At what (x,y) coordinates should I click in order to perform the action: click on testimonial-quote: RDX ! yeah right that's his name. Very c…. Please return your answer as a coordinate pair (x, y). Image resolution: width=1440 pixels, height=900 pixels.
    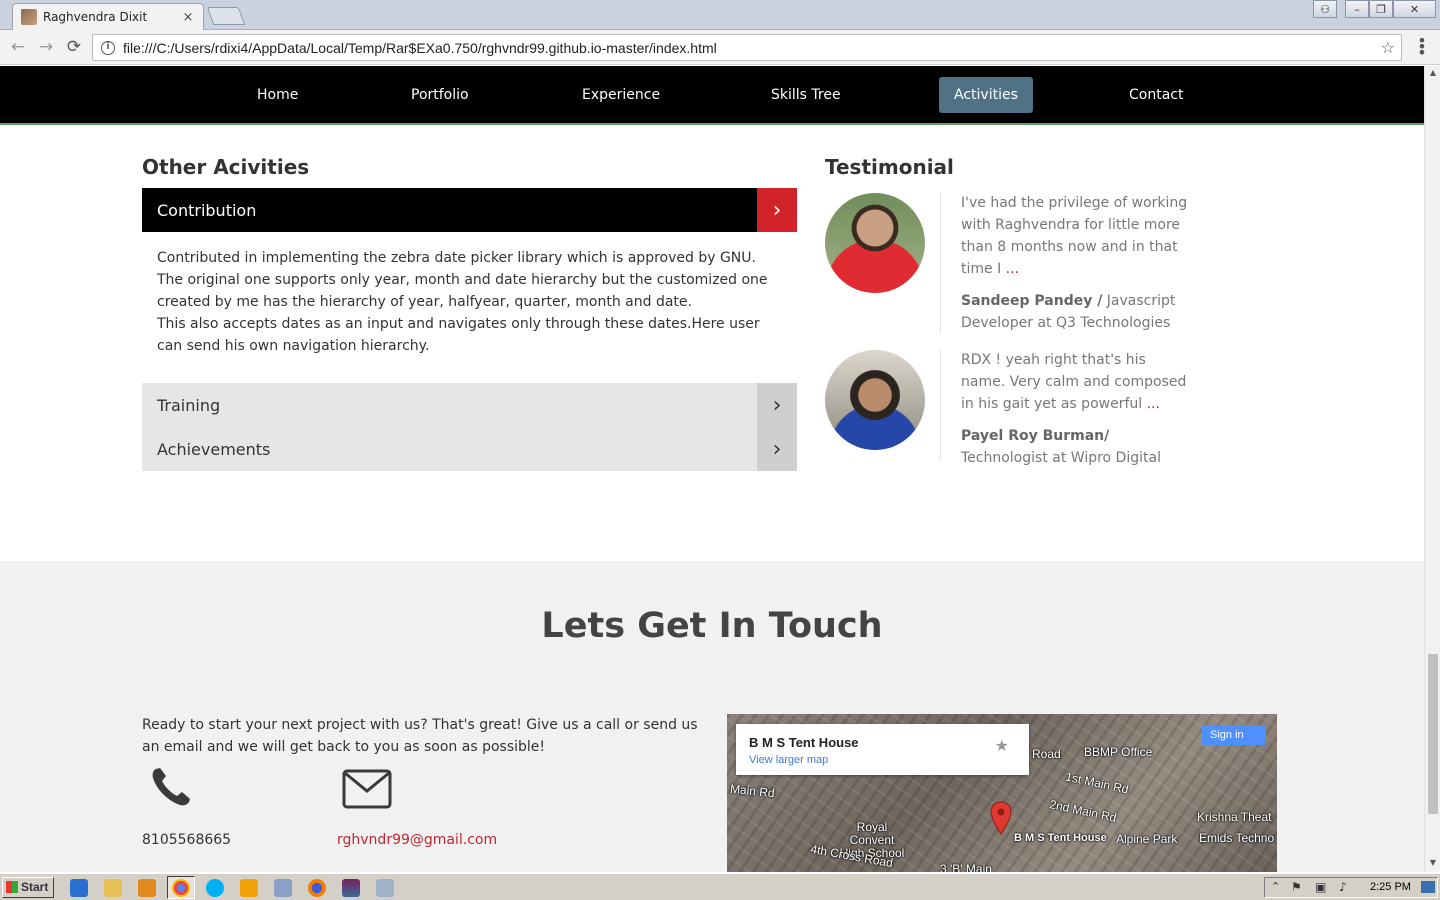
    Looking at the image, I should click on (1076, 382).